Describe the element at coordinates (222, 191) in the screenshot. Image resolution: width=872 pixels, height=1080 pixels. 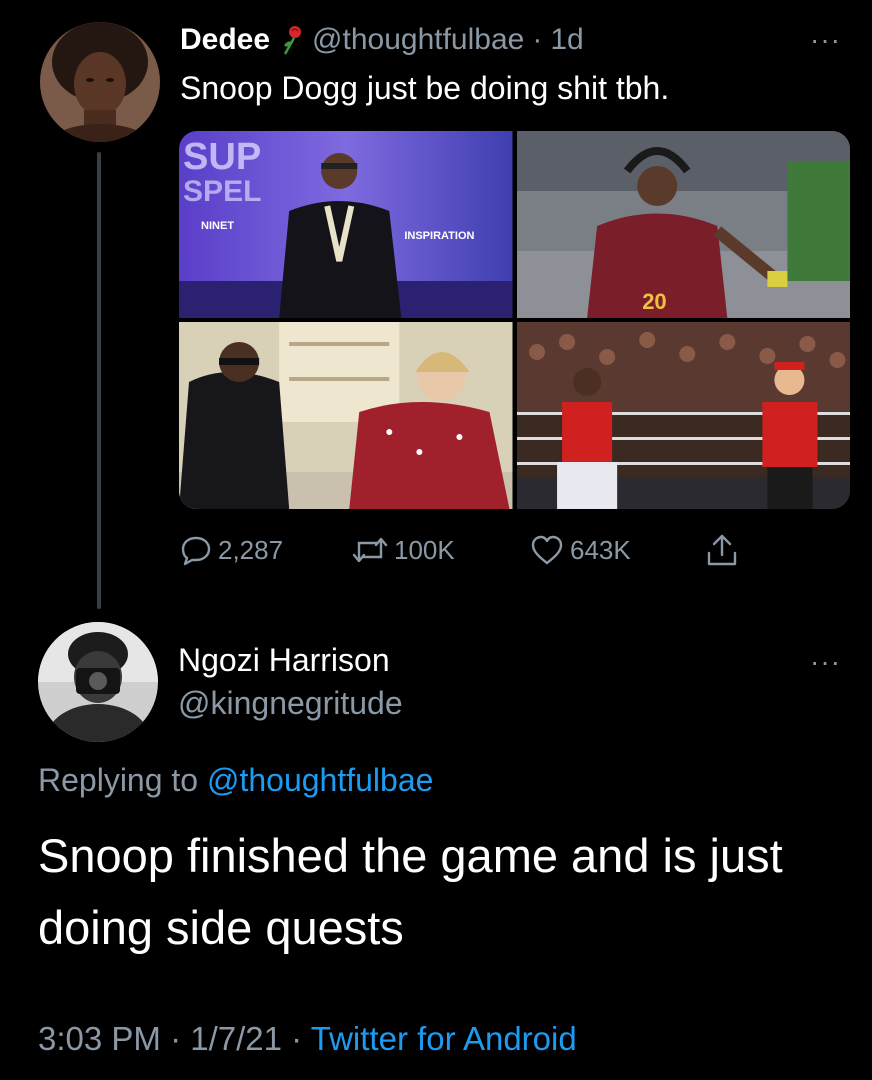
I see `svg-text: SPEL` at that location.